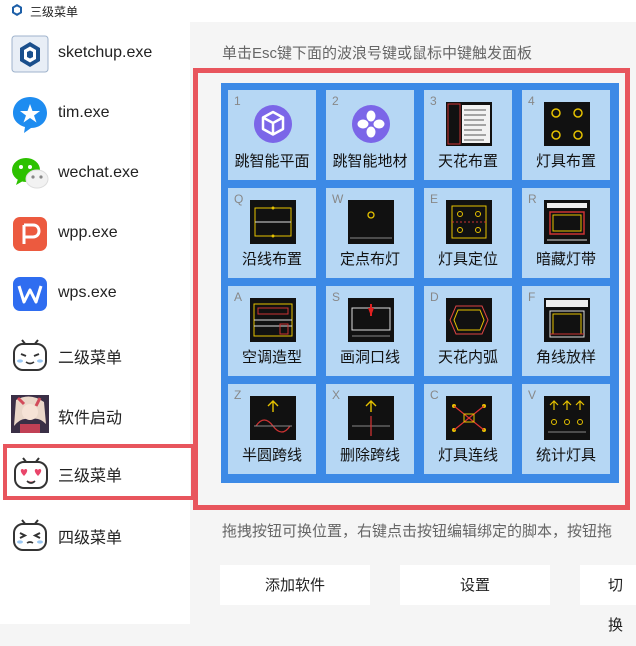 Image resolution: width=636 pixels, height=646 pixels. Describe the element at coordinates (434, 297) in the screenshot. I see `hotkey-label: D` at that location.